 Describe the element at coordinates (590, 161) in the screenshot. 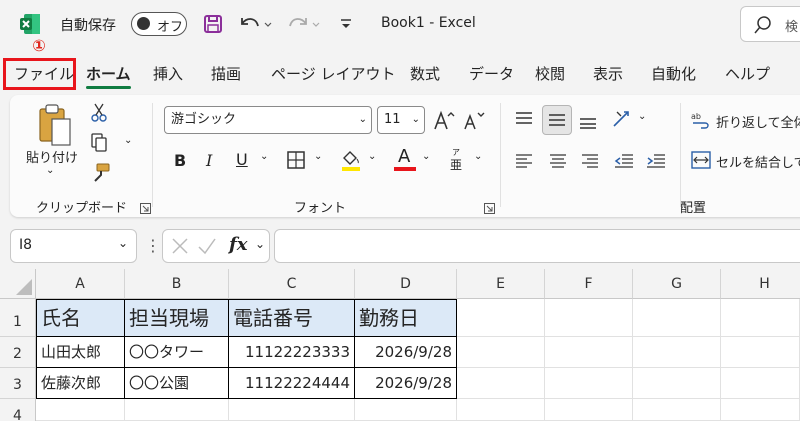

I see `align-right-icon` at that location.